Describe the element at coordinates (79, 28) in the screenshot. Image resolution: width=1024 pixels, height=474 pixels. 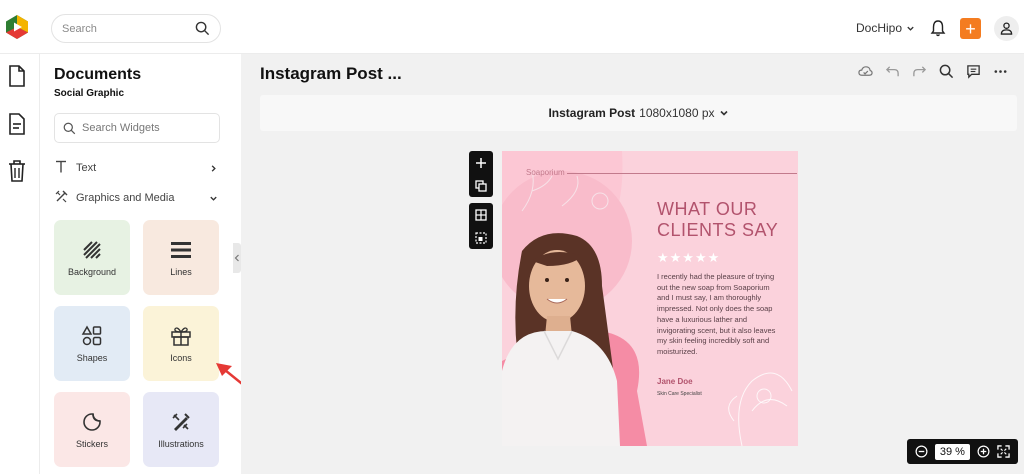
I see `search-placeholder: Search` at that location.